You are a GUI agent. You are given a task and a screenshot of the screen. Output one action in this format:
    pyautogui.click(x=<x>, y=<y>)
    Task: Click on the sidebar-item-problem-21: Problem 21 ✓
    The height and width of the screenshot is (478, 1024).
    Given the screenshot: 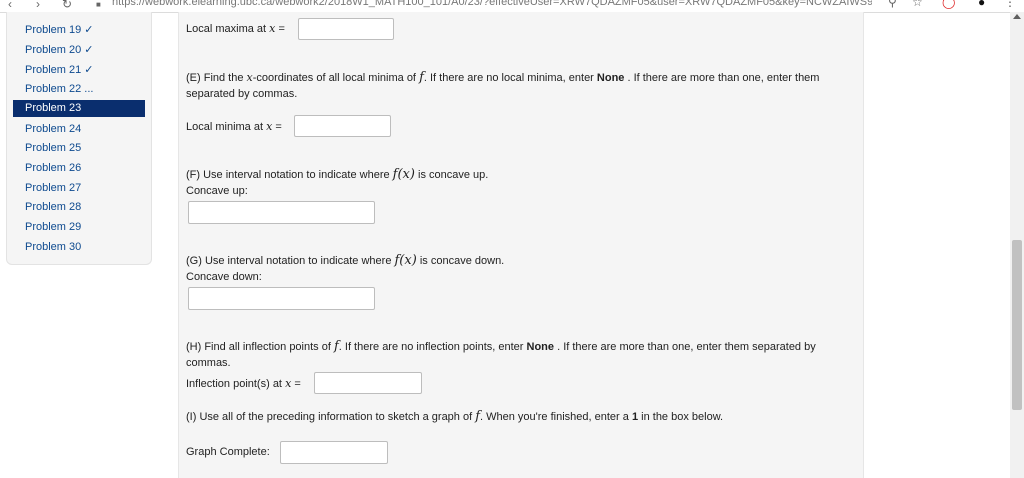 What is the action you would take?
    pyautogui.click(x=79, y=70)
    